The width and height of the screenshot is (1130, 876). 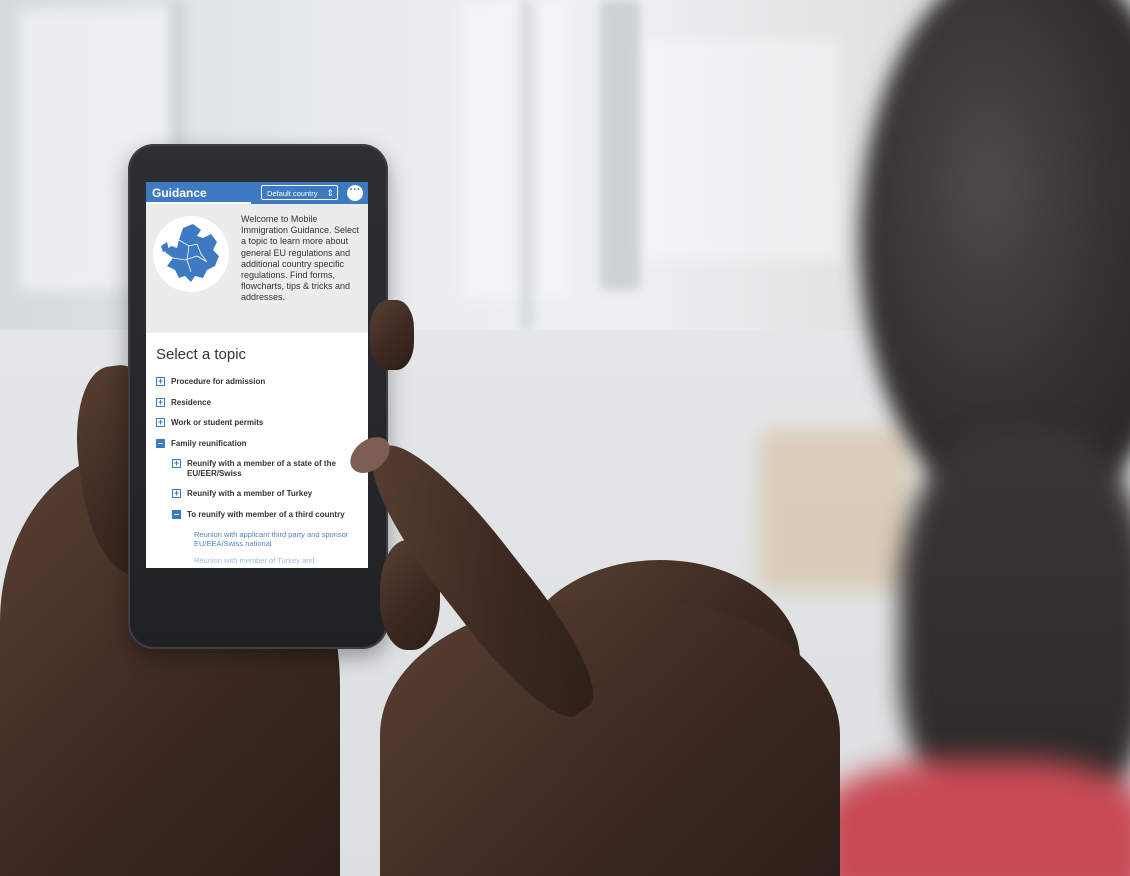 I want to click on country-select-value: Default country, so click(x=292, y=193).